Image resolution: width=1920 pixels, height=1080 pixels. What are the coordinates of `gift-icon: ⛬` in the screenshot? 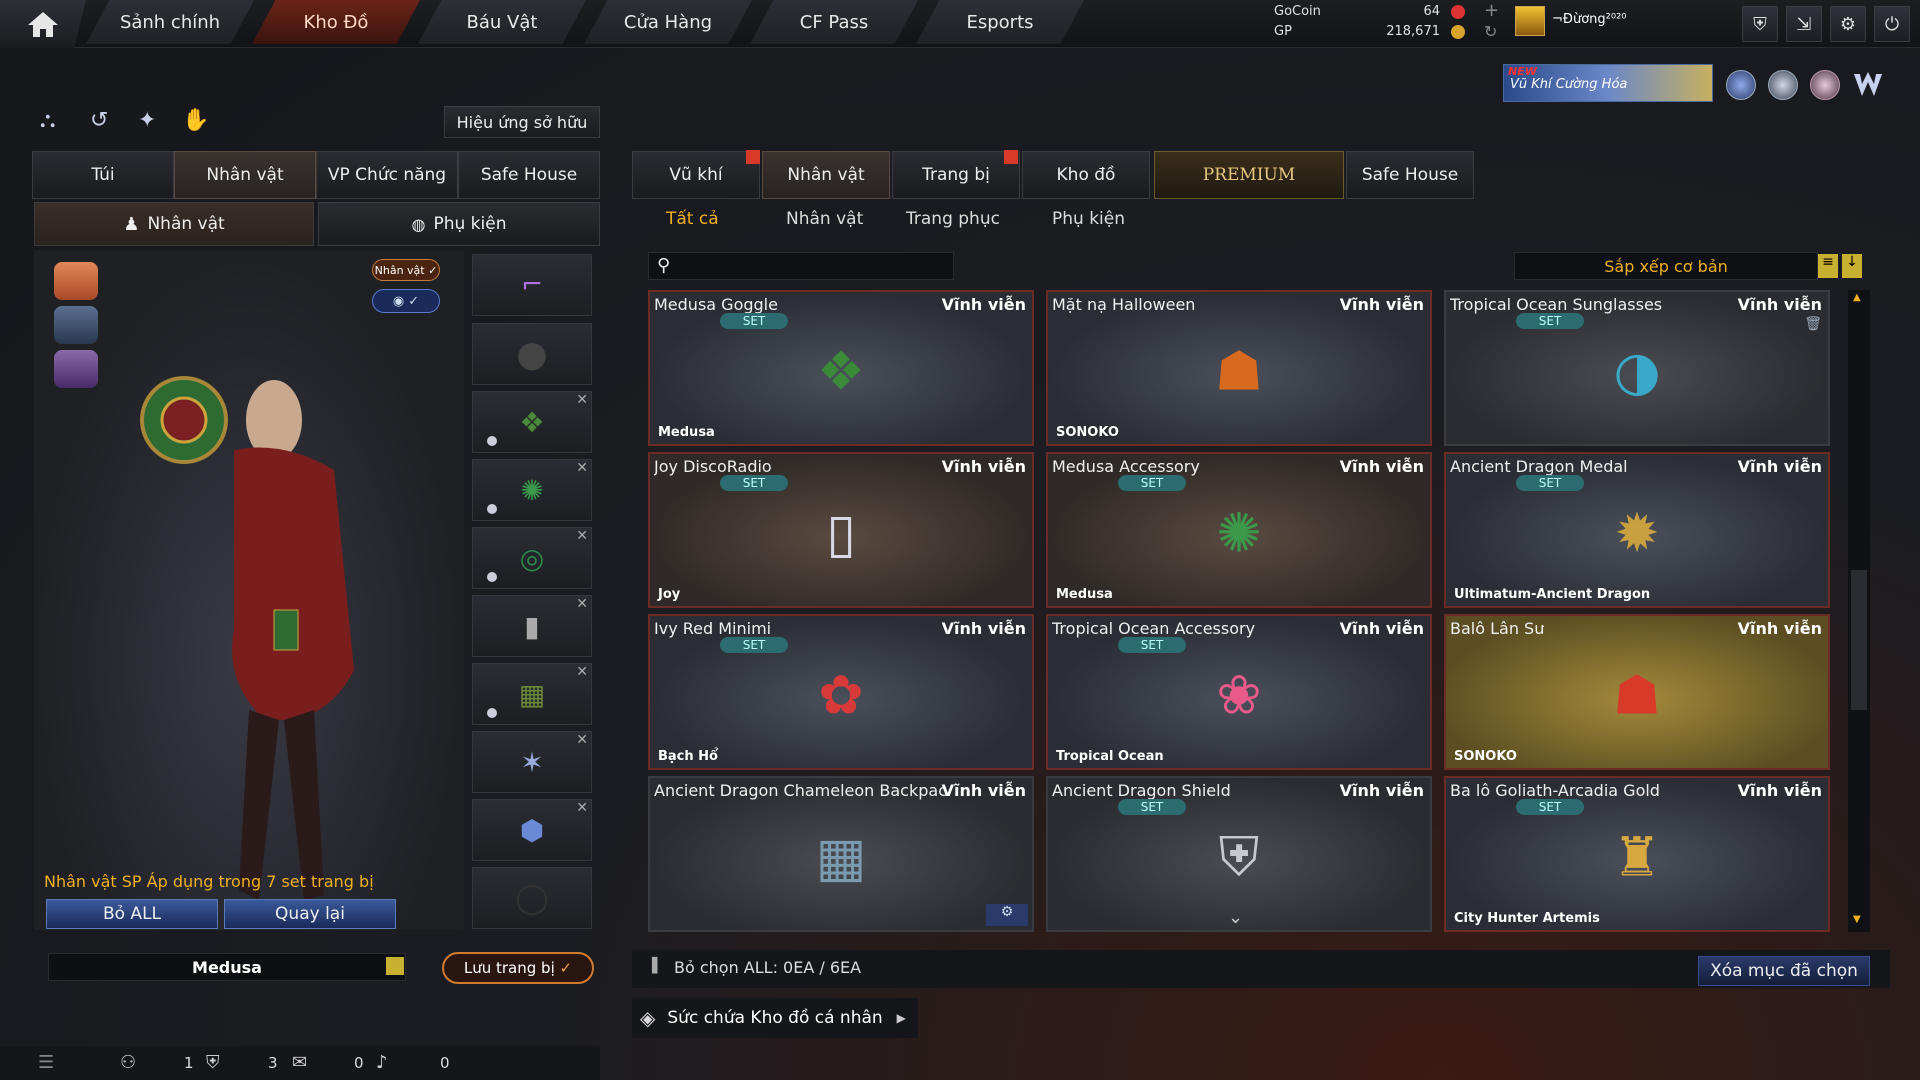 It's located at (54, 122).